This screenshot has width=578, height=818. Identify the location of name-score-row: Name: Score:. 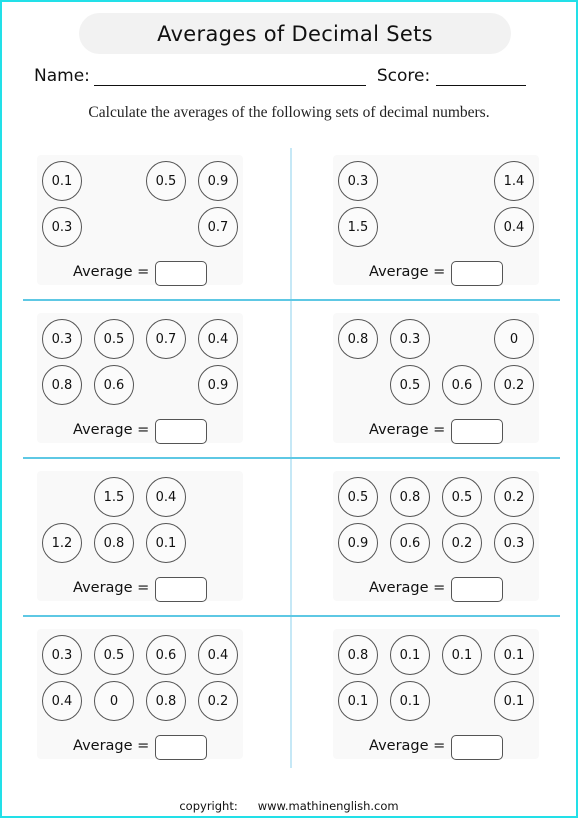
(284, 74).